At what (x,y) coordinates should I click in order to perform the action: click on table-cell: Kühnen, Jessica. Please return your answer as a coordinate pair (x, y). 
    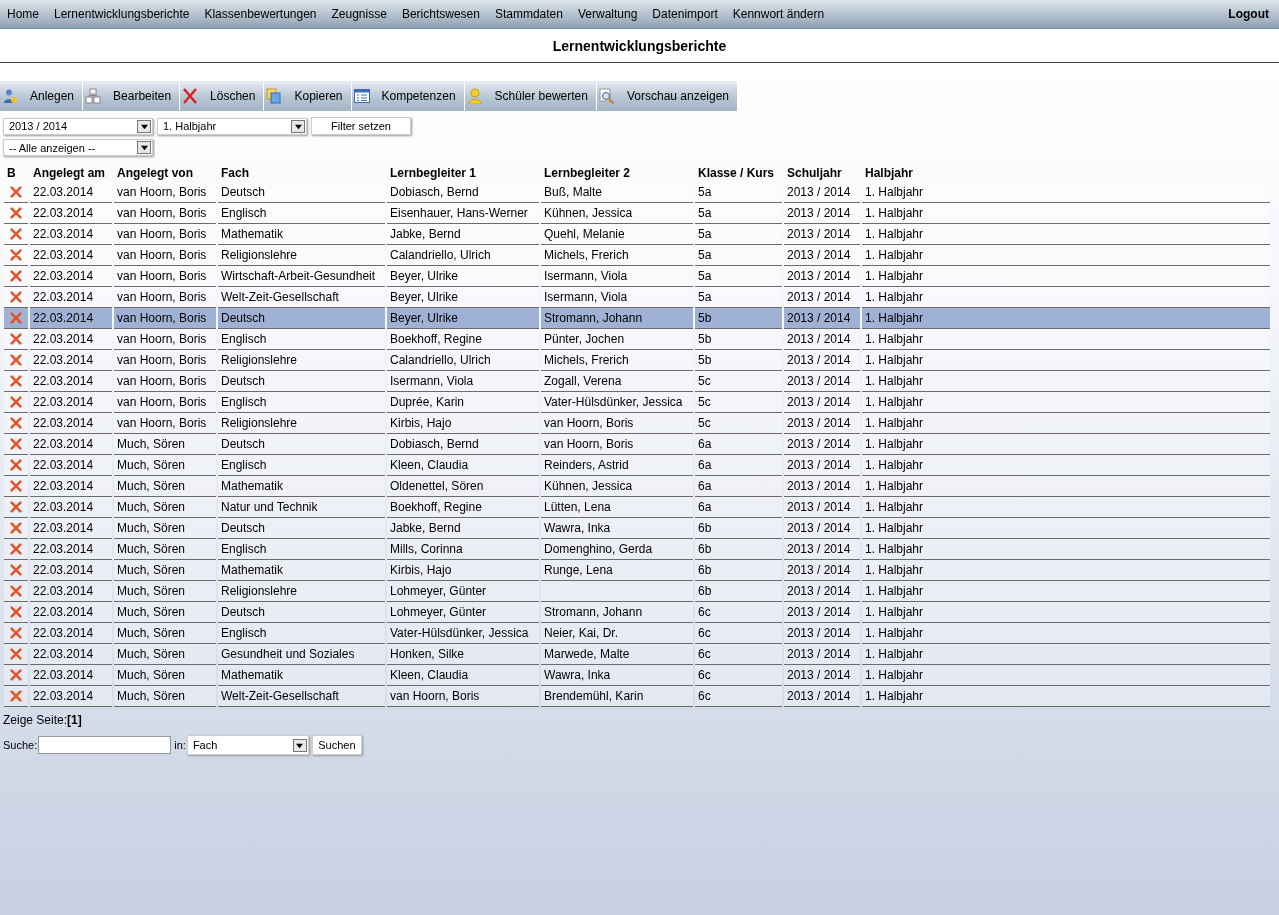
    Looking at the image, I should click on (588, 213).